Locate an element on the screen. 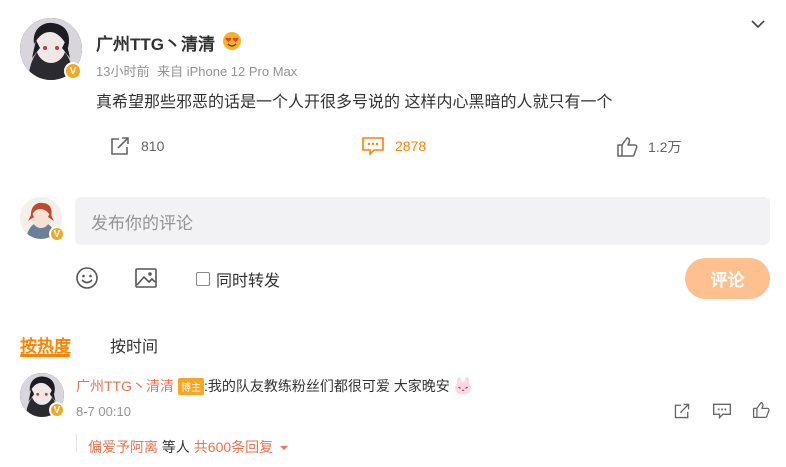  image-icon is located at coordinates (146, 278).